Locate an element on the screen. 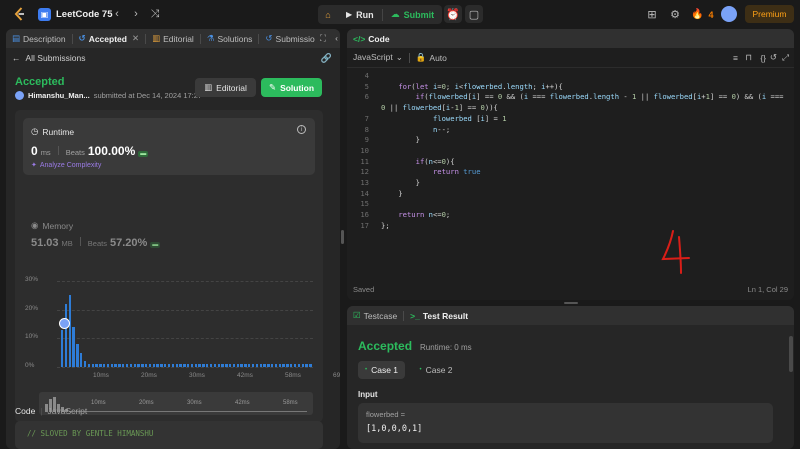 This screenshot has height=449, width=800. tab-accepted: ↺ Accepted ✕ is located at coordinates (109, 38).